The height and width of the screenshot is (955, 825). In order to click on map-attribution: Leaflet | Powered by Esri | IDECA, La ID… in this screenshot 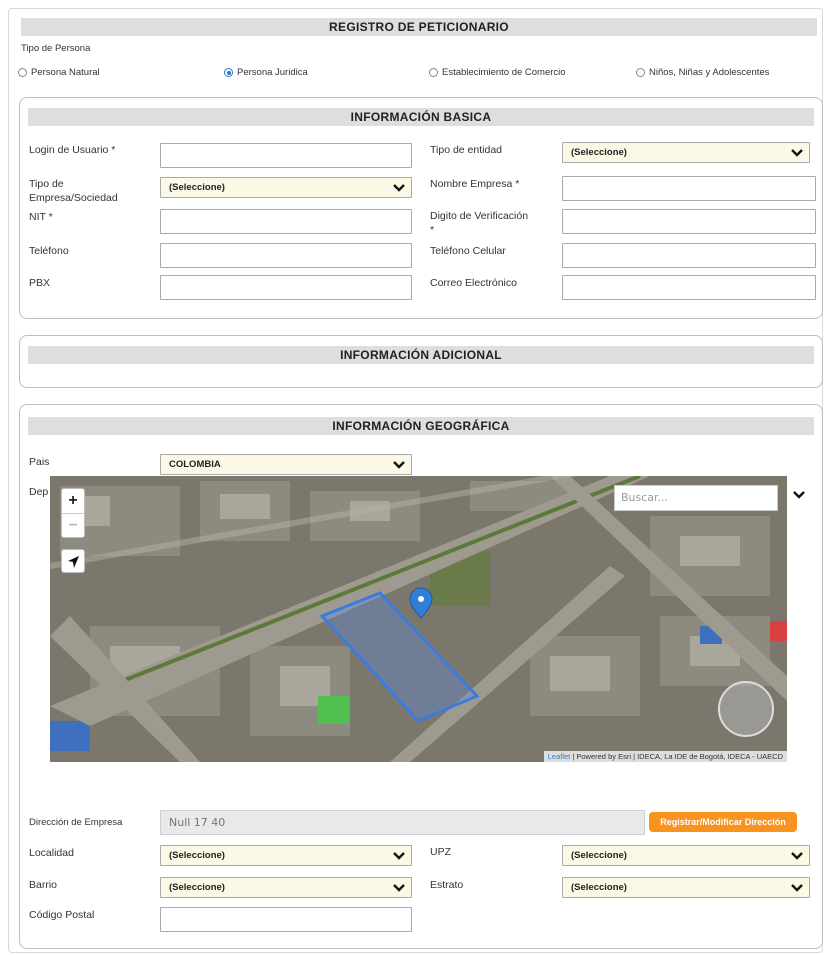, I will do `click(665, 756)`.